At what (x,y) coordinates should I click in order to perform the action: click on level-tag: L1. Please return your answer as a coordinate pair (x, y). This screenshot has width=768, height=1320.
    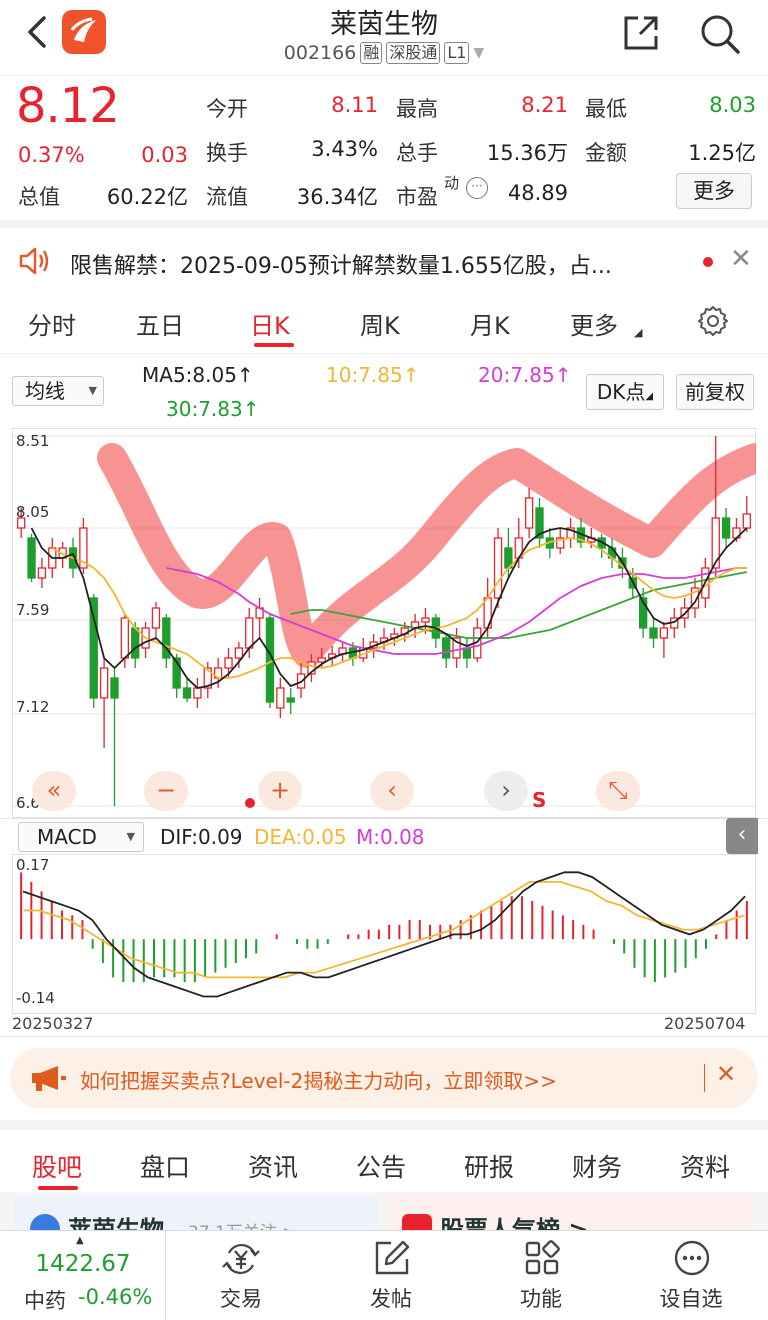
    Looking at the image, I should click on (457, 53).